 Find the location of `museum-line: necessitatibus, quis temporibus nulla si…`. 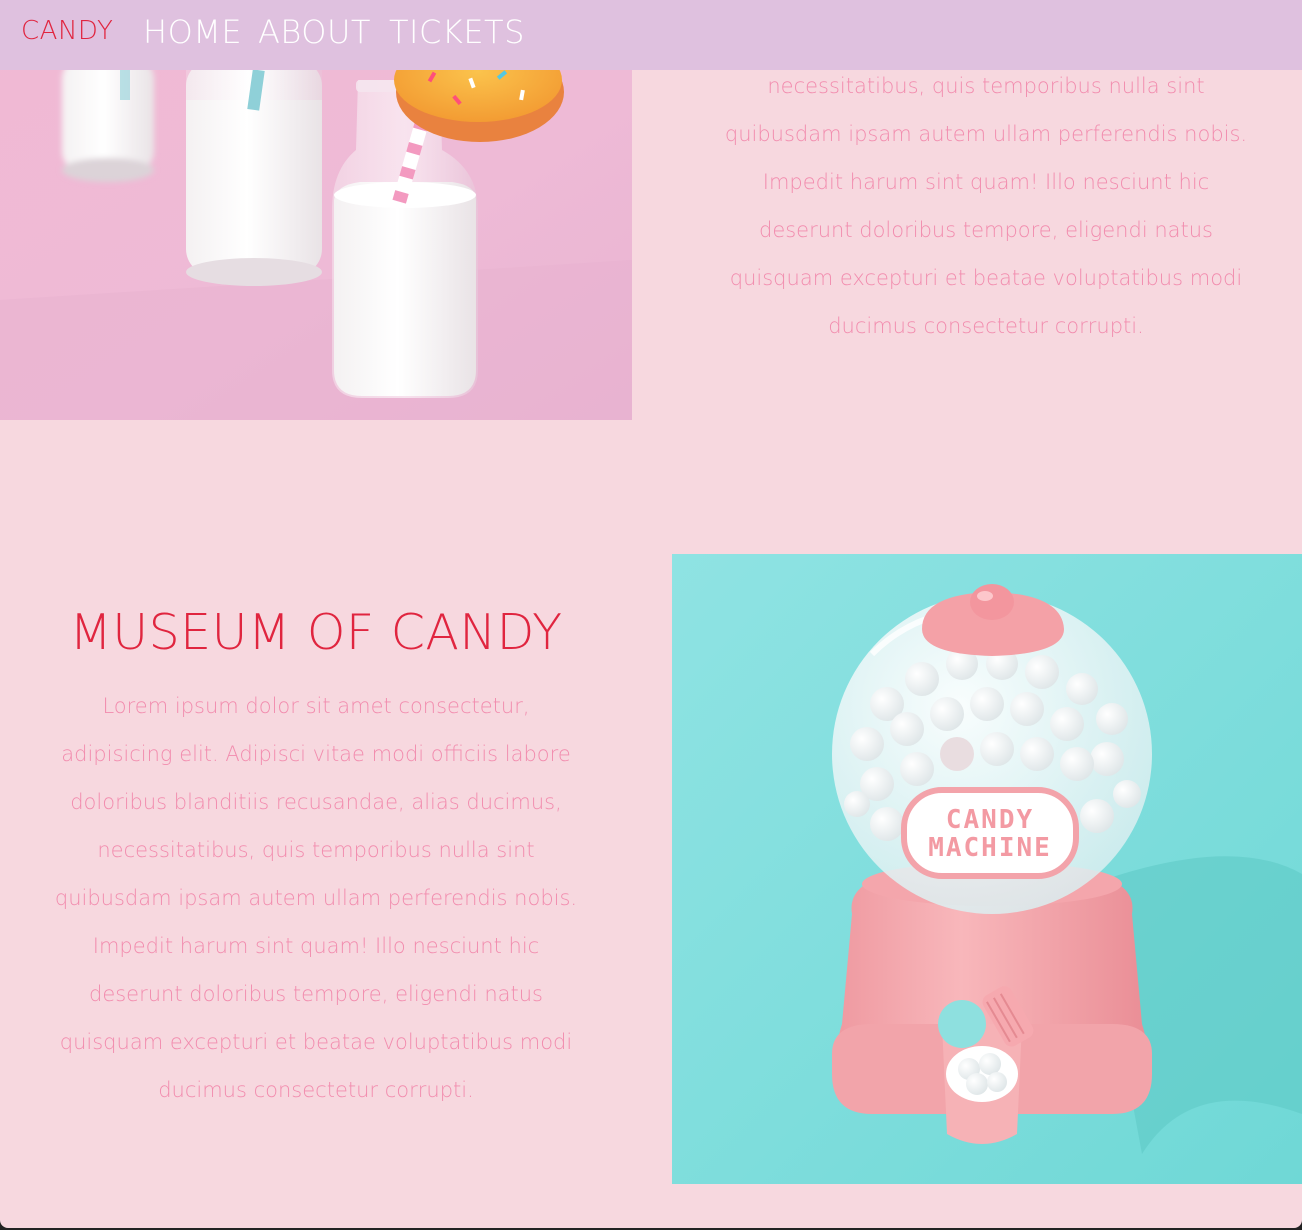

museum-line: necessitatibus, quis temporibus nulla si… is located at coordinates (316, 850).